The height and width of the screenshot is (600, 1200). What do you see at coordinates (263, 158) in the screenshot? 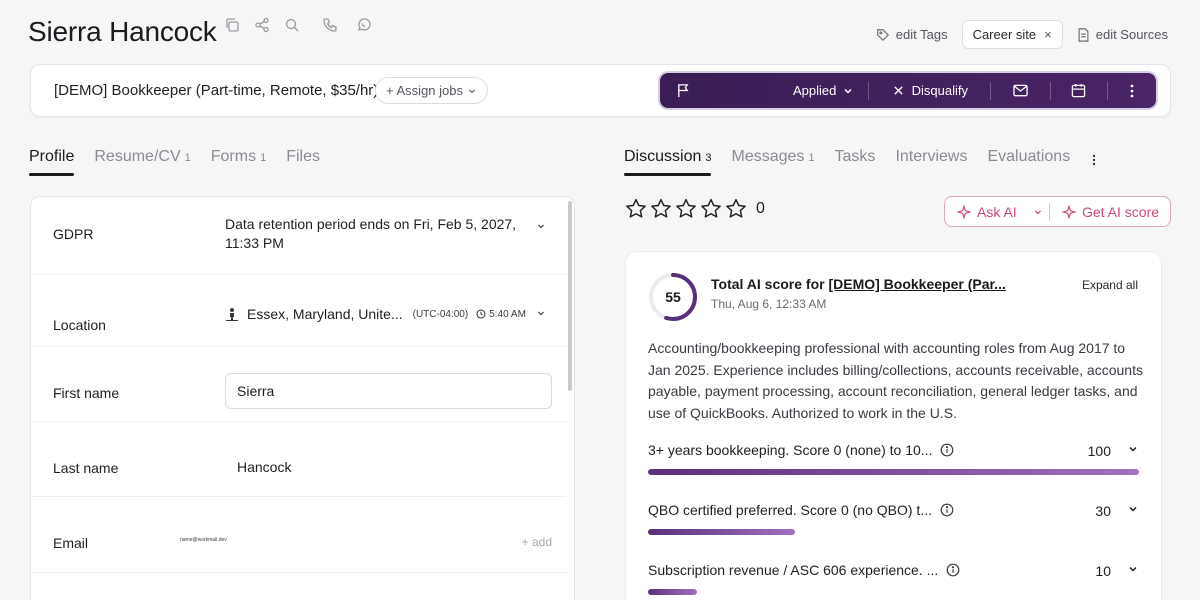
I see `tab-count: 1` at bounding box center [263, 158].